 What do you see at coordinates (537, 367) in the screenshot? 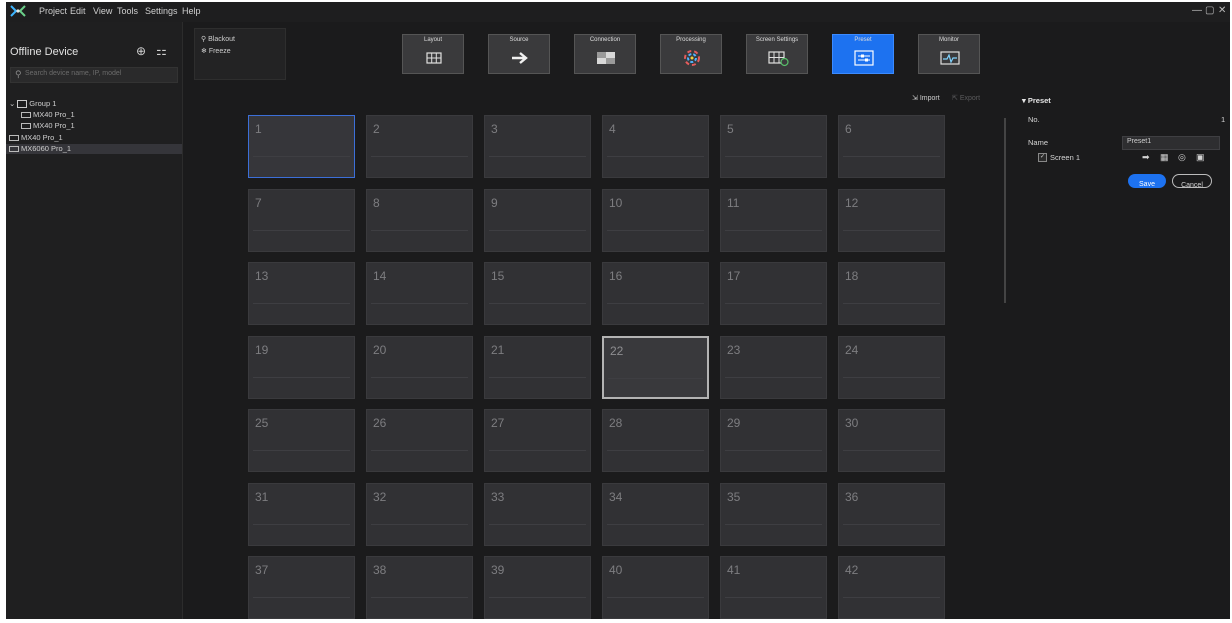
I see `preset-cell: 21` at bounding box center [537, 367].